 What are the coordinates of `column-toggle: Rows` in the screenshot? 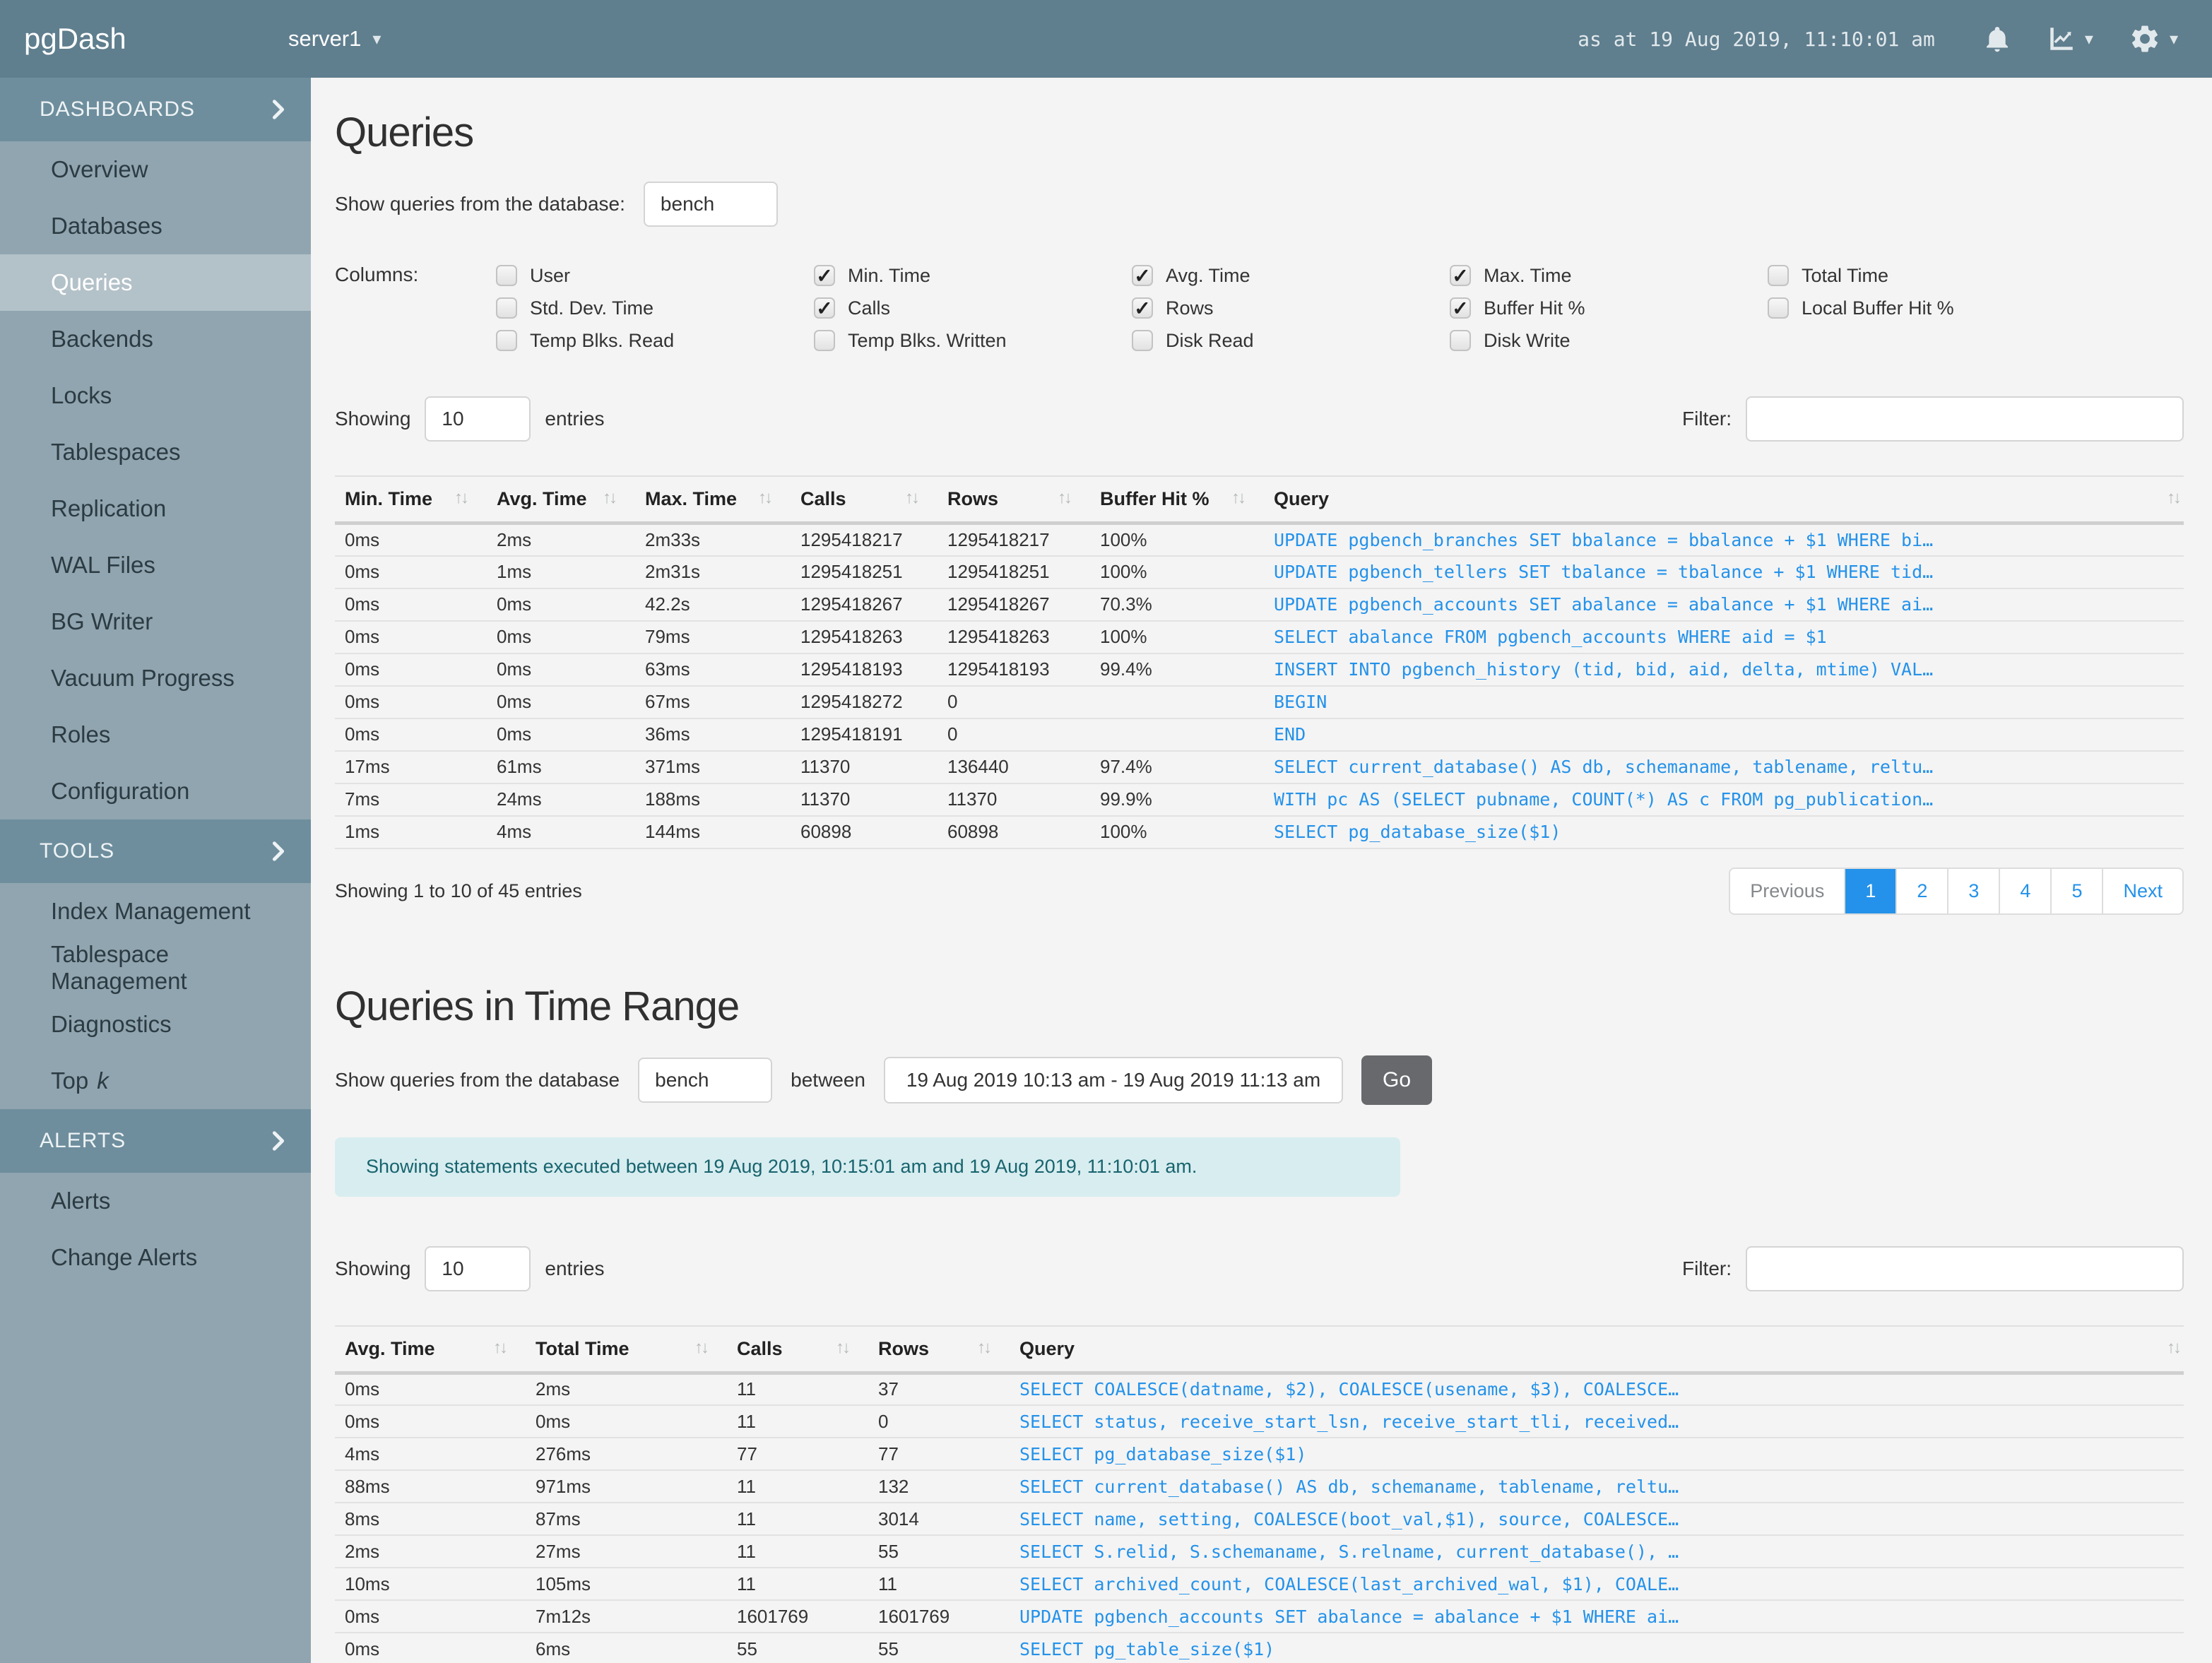 It's located at (1291, 309).